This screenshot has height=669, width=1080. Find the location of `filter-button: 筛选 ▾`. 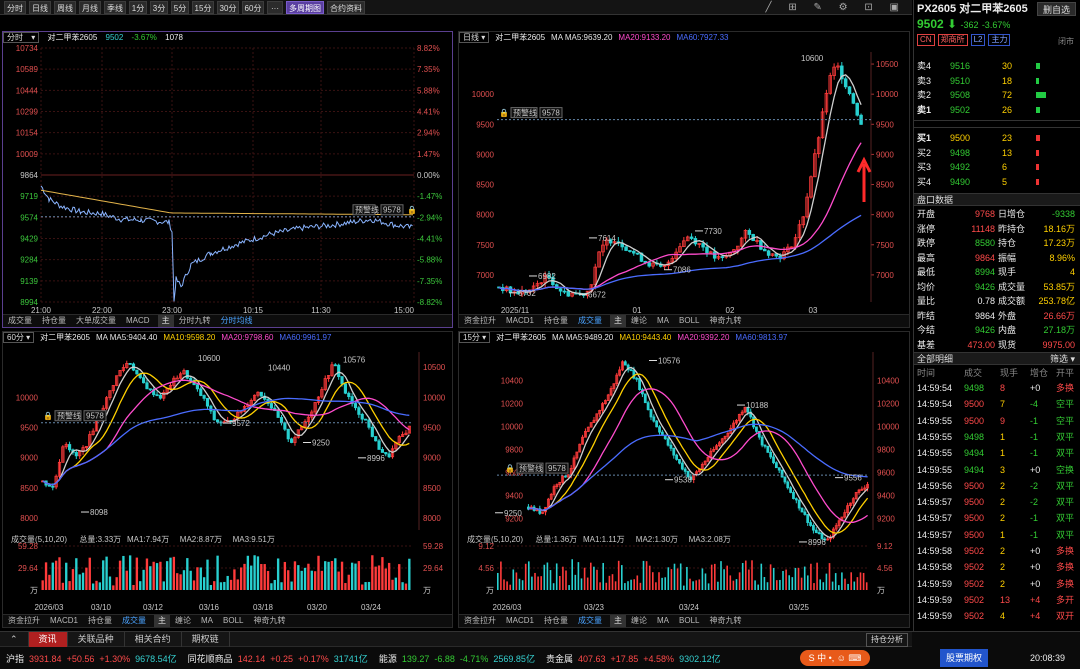

filter-button: 筛选 ▾ is located at coordinates (1062, 359).